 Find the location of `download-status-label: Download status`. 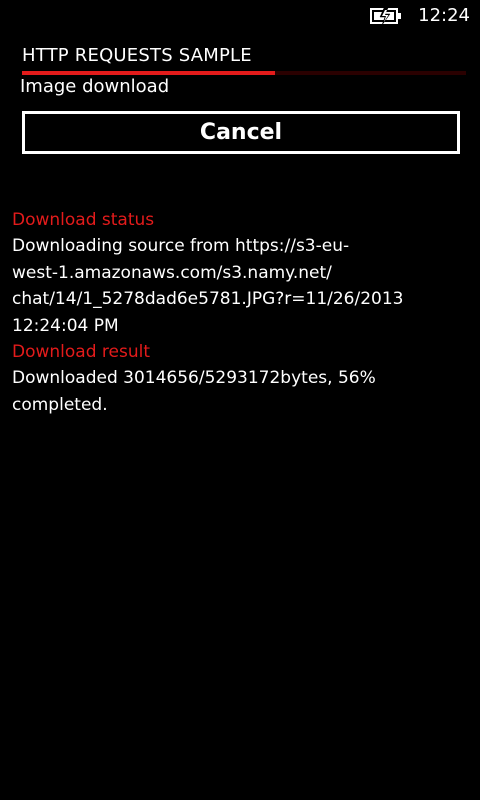

download-status-label: Download status is located at coordinates (83, 220).